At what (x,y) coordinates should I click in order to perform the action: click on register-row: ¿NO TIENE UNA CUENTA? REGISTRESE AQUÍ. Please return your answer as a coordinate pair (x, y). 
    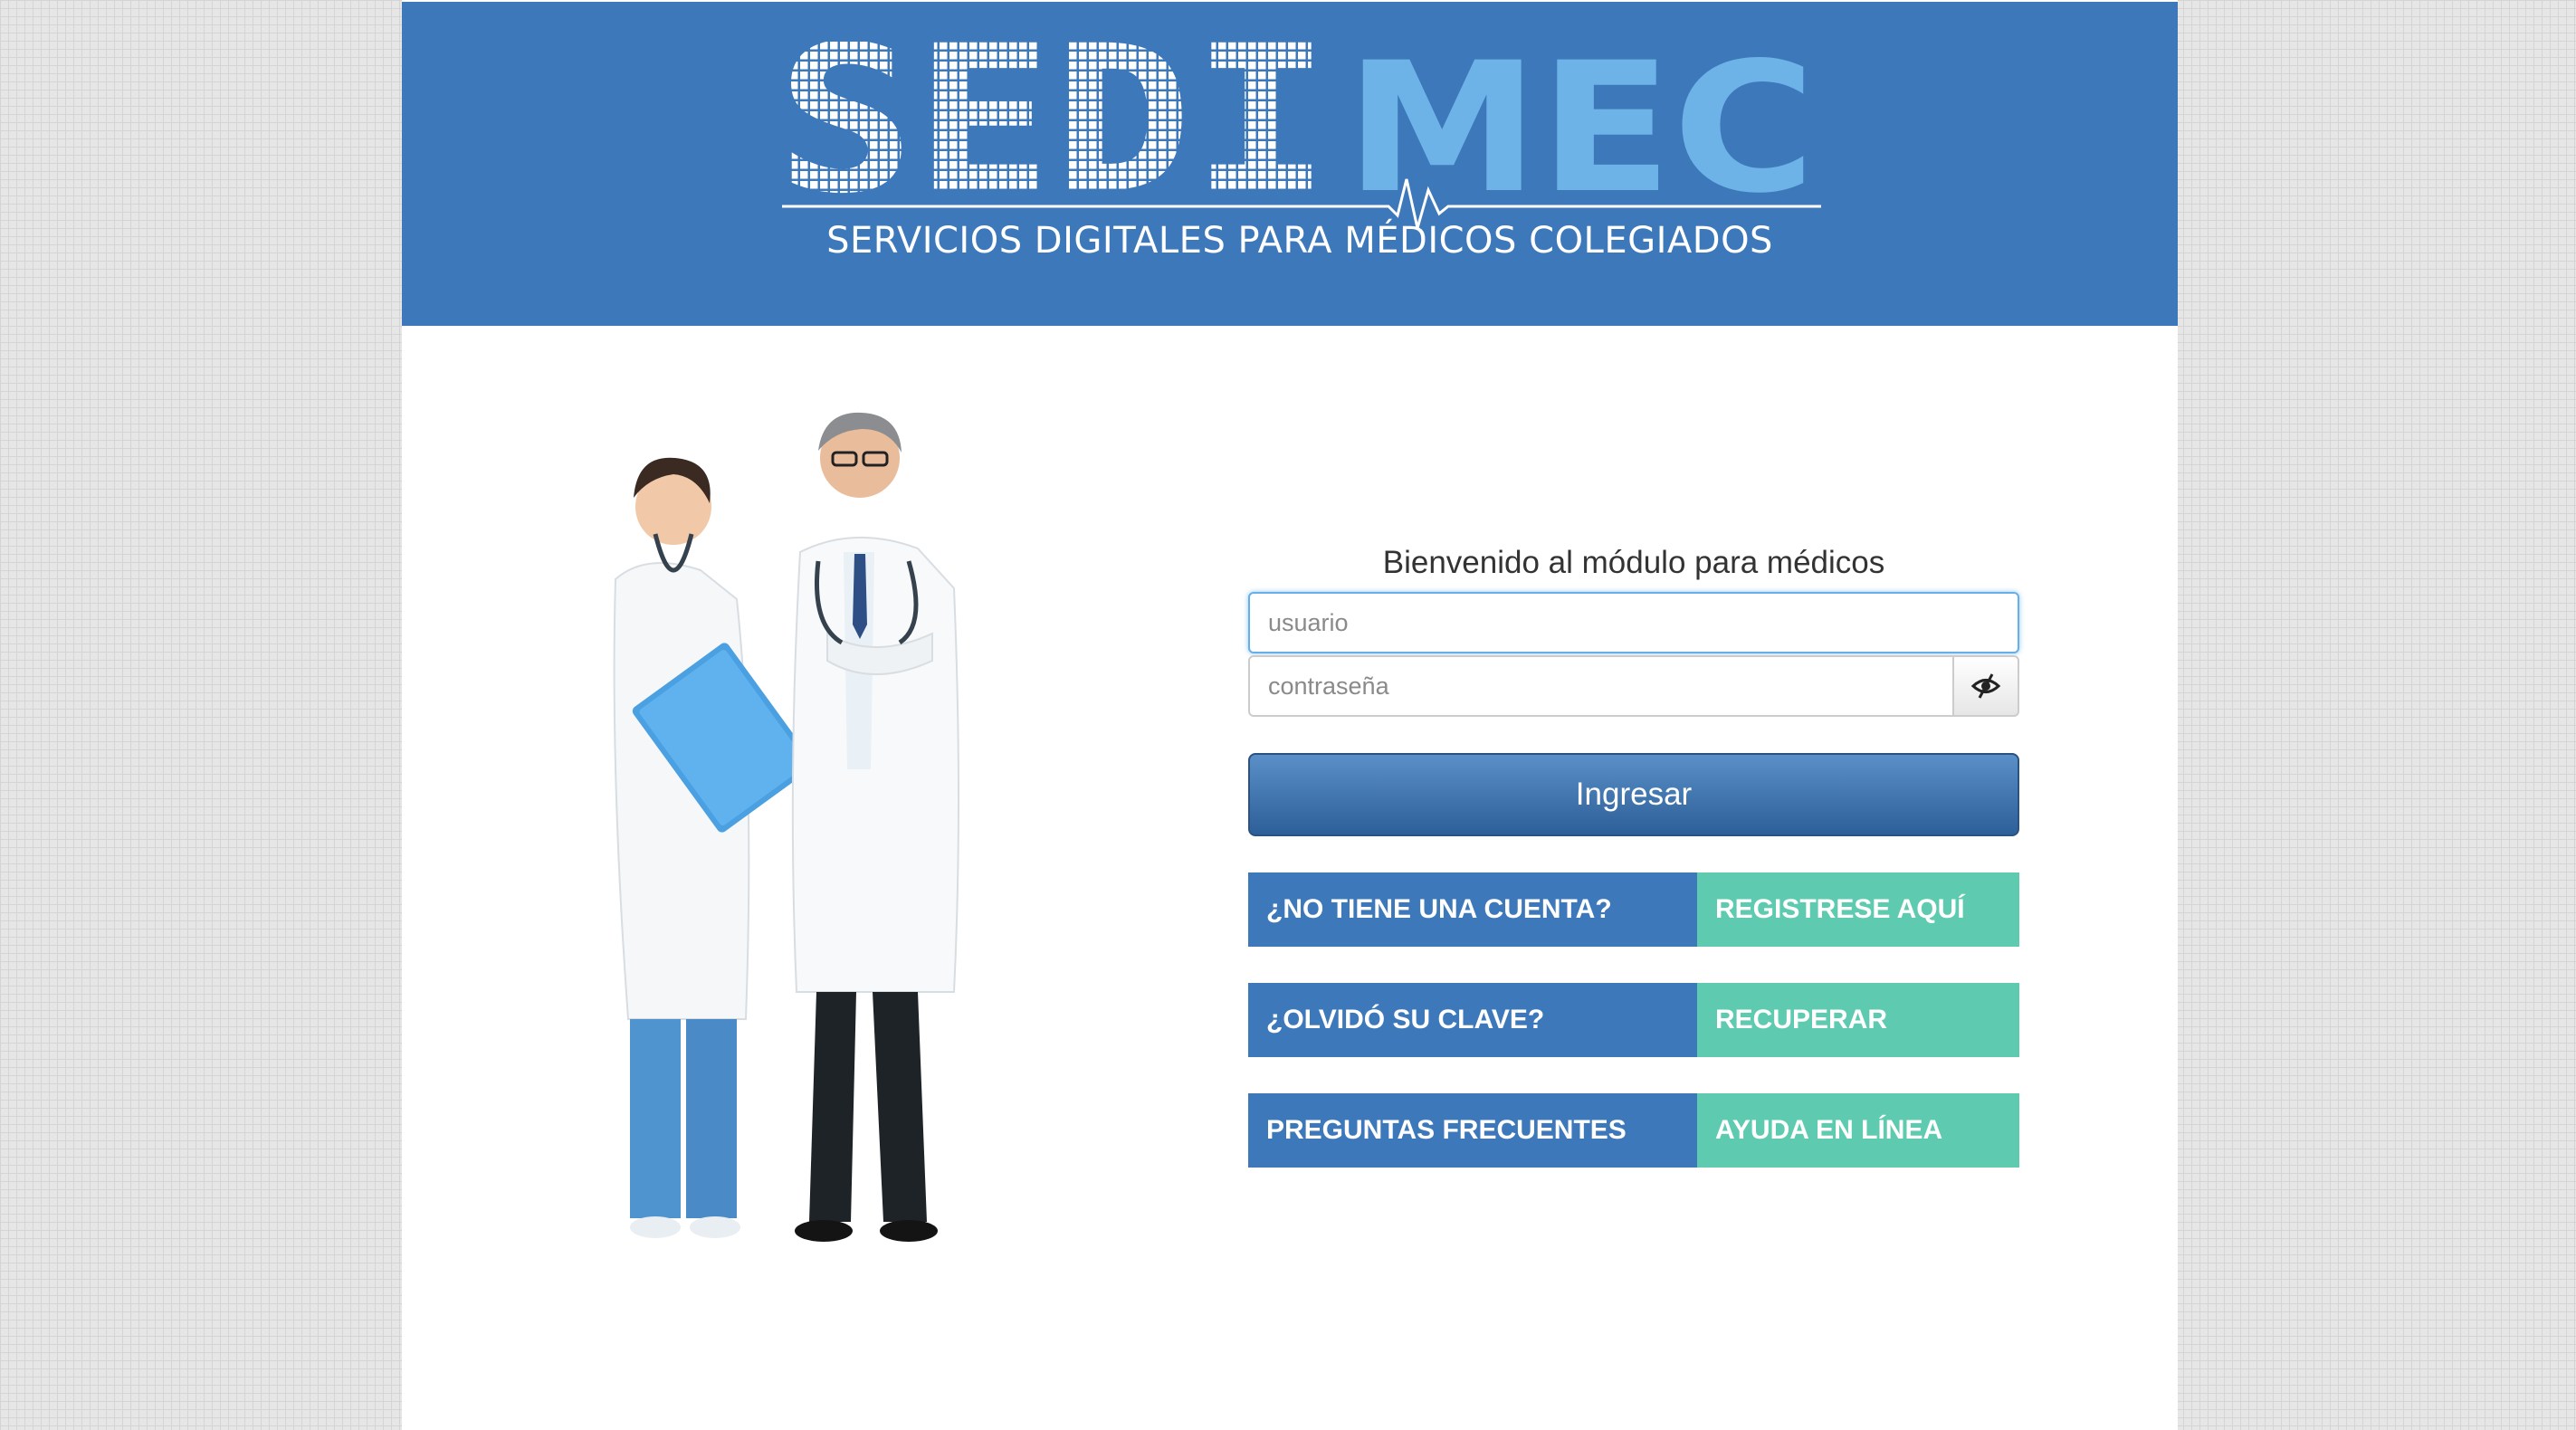
    Looking at the image, I should click on (1634, 909).